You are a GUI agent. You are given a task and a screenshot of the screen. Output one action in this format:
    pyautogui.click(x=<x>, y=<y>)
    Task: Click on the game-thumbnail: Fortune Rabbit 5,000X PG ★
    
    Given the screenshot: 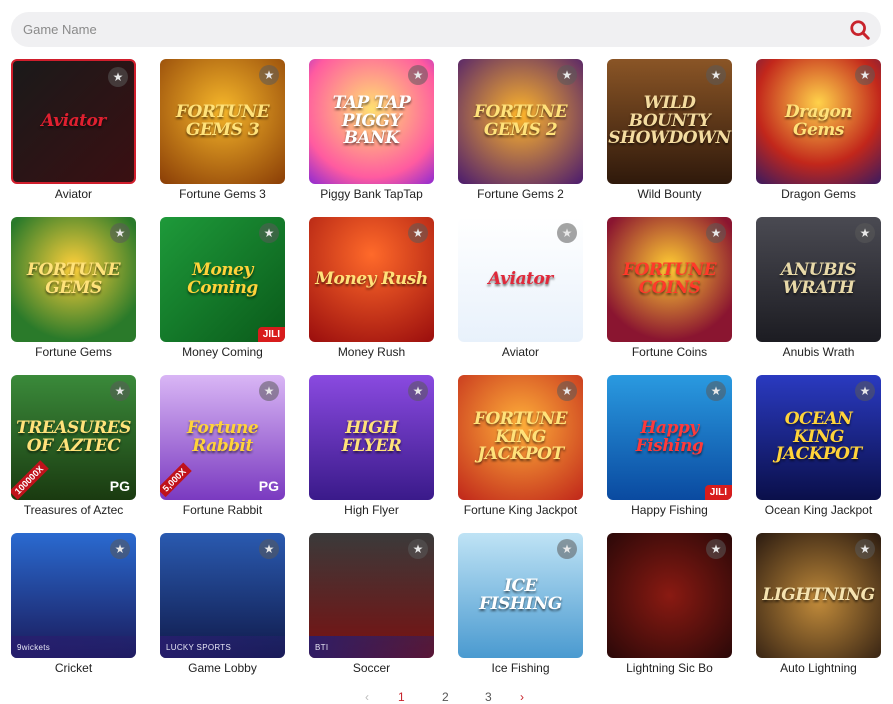 What is the action you would take?
    pyautogui.click(x=222, y=437)
    